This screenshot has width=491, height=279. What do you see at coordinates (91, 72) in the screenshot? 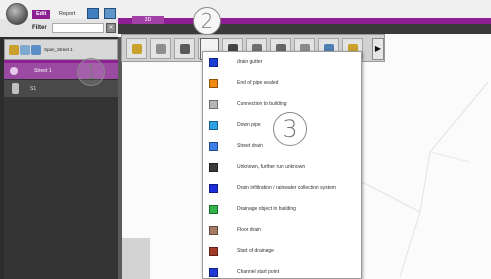
I see `callout-1: 1` at bounding box center [91, 72].